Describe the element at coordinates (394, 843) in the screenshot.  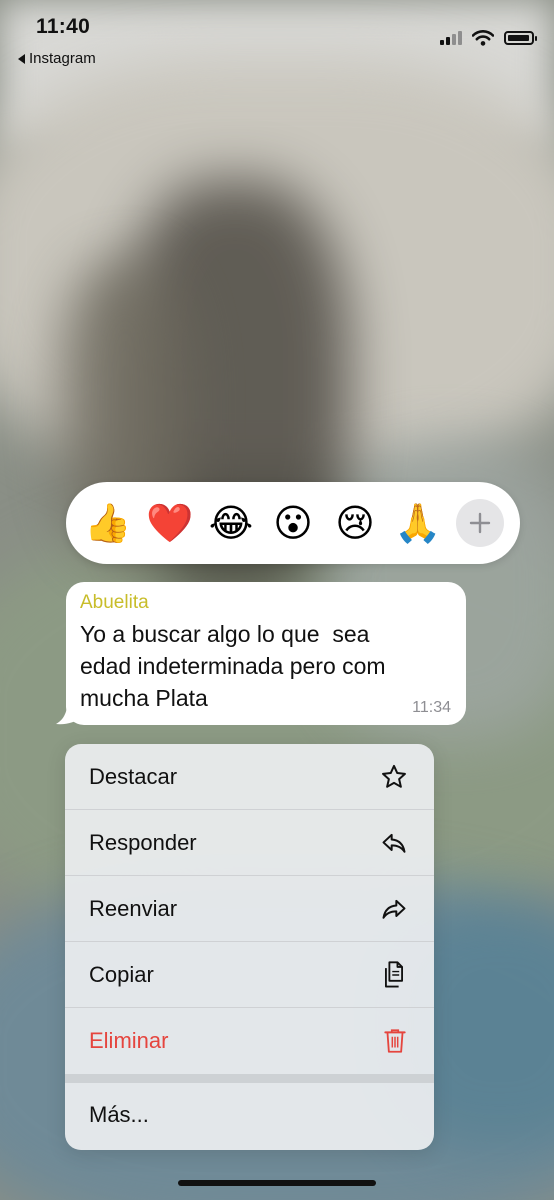
I see `reply-icon` at that location.